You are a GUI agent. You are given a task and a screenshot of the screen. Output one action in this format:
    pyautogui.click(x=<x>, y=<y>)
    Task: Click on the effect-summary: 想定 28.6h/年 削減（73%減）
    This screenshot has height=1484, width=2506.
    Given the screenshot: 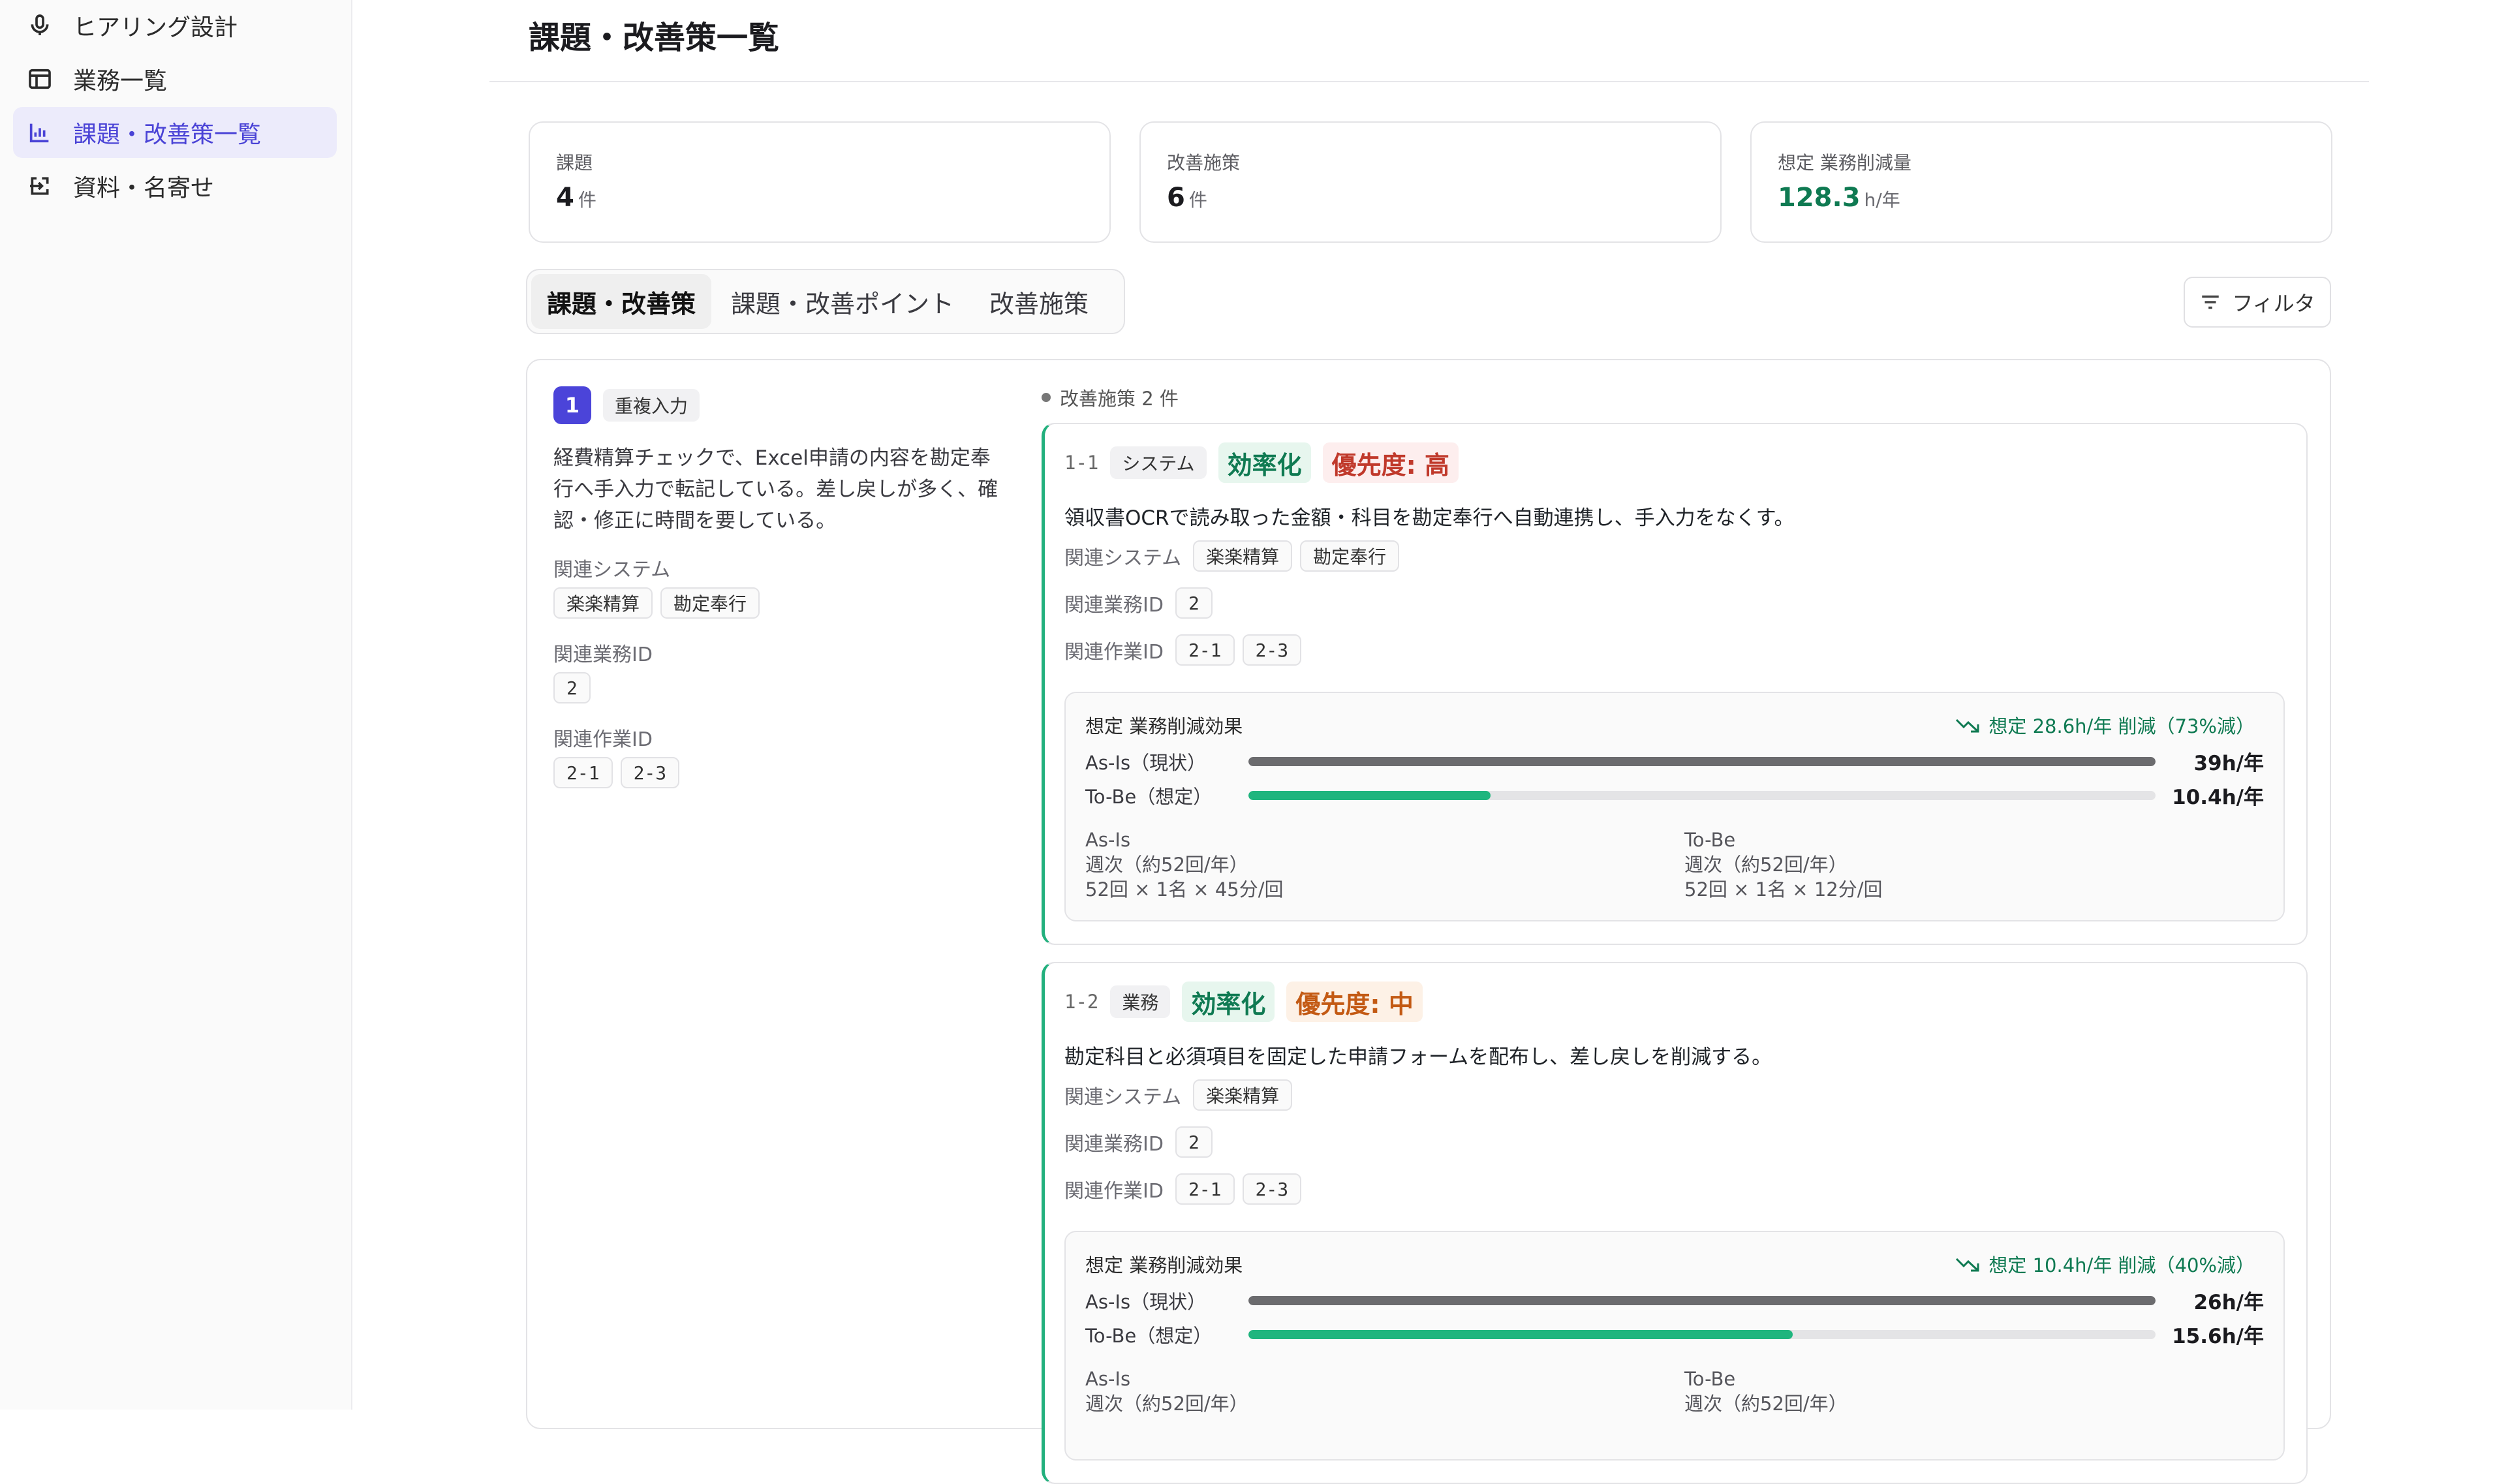 What is the action you would take?
    pyautogui.click(x=2105, y=725)
    